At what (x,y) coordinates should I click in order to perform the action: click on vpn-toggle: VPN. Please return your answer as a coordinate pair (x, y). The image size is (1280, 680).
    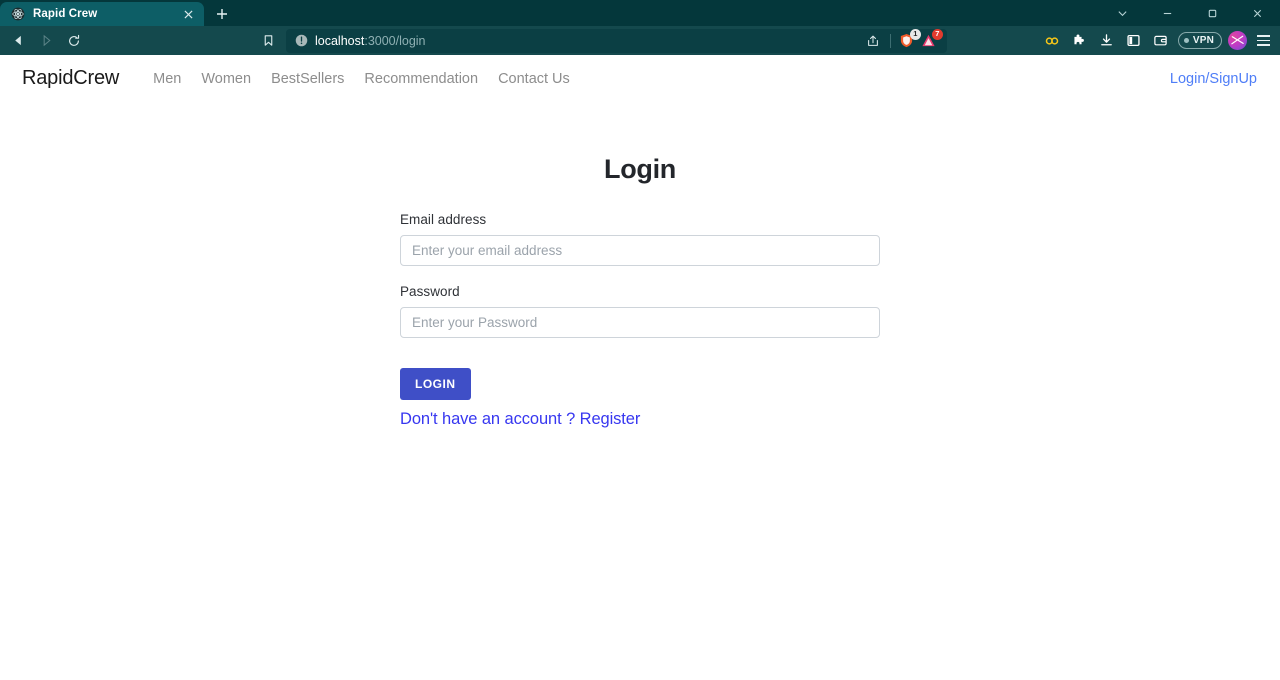
    Looking at the image, I should click on (1199, 40).